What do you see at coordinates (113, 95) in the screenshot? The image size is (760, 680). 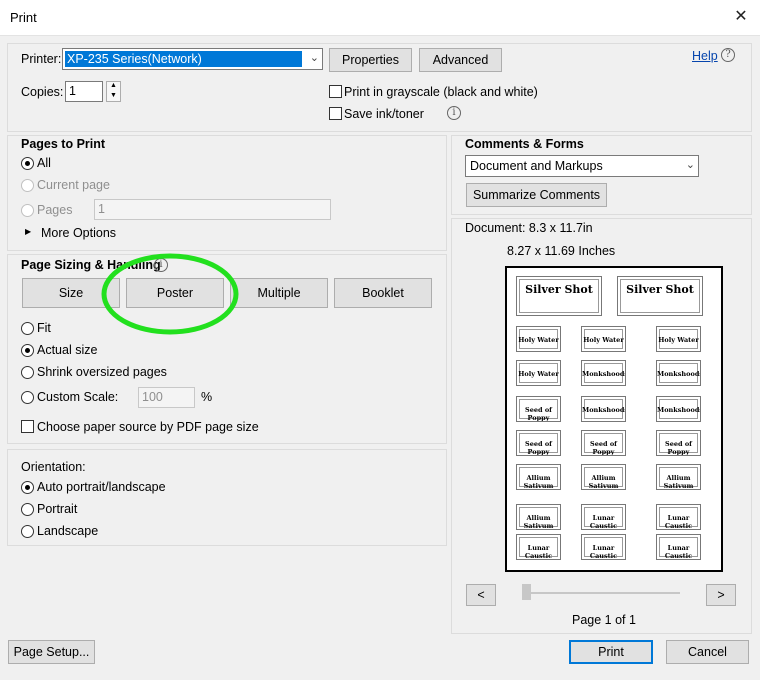 I see `stepper-down-icon: ▼` at bounding box center [113, 95].